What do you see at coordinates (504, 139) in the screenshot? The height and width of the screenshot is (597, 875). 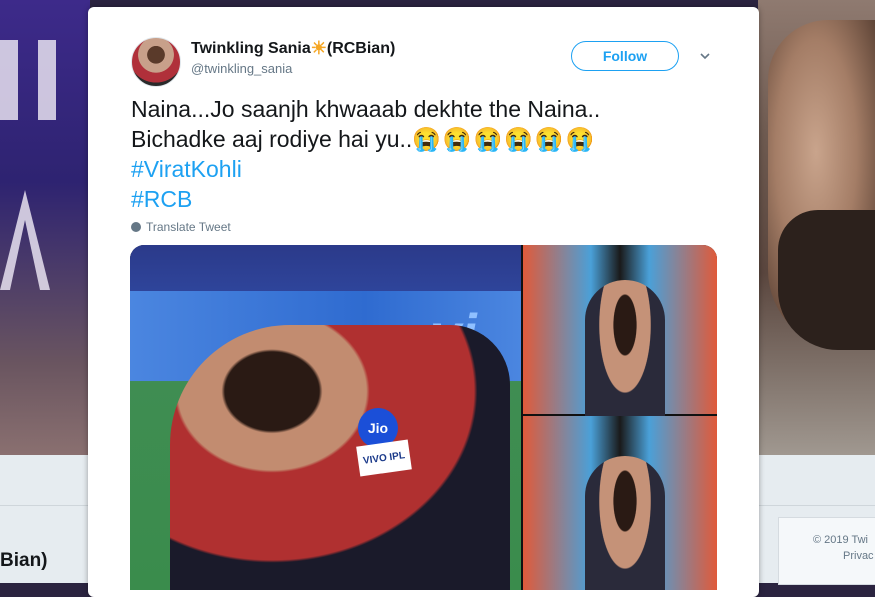 I see `crying-emoji-icon: 😭😭😭😭😭😭` at bounding box center [504, 139].